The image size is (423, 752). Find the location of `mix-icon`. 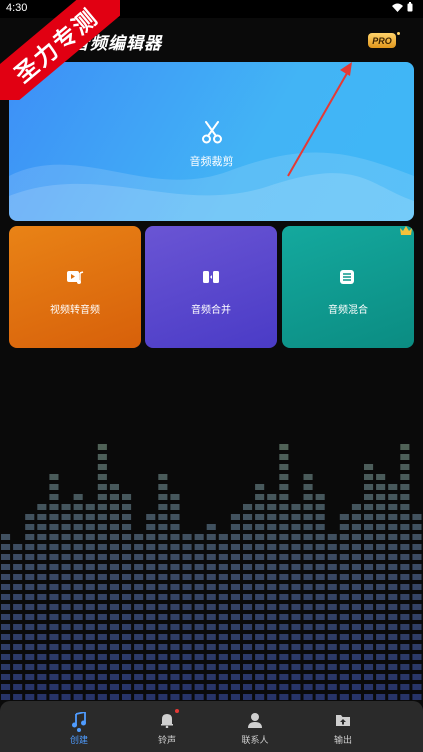

mix-icon is located at coordinates (347, 277).